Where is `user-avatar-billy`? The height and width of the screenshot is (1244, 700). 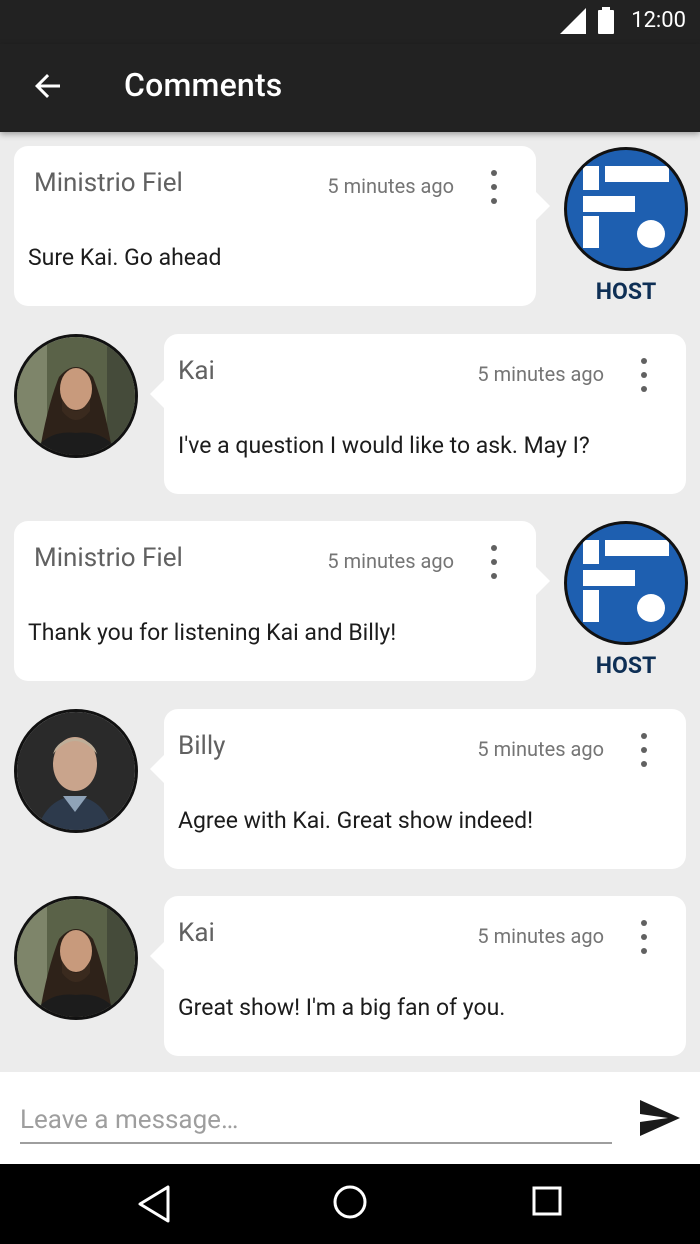
user-avatar-billy is located at coordinates (76, 771).